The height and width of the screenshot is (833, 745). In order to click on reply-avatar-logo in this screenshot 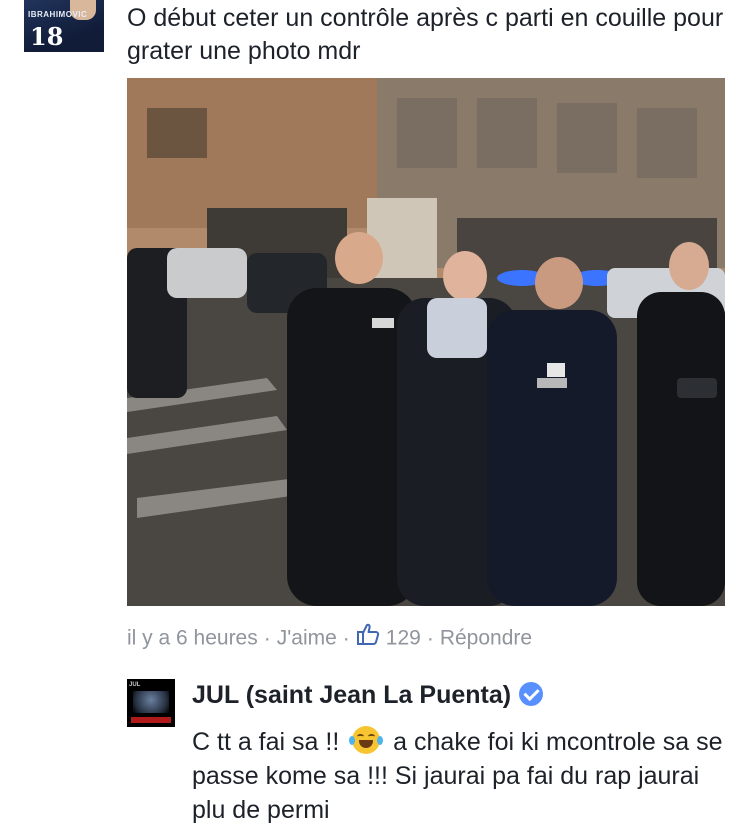, I will do `click(151, 702)`.